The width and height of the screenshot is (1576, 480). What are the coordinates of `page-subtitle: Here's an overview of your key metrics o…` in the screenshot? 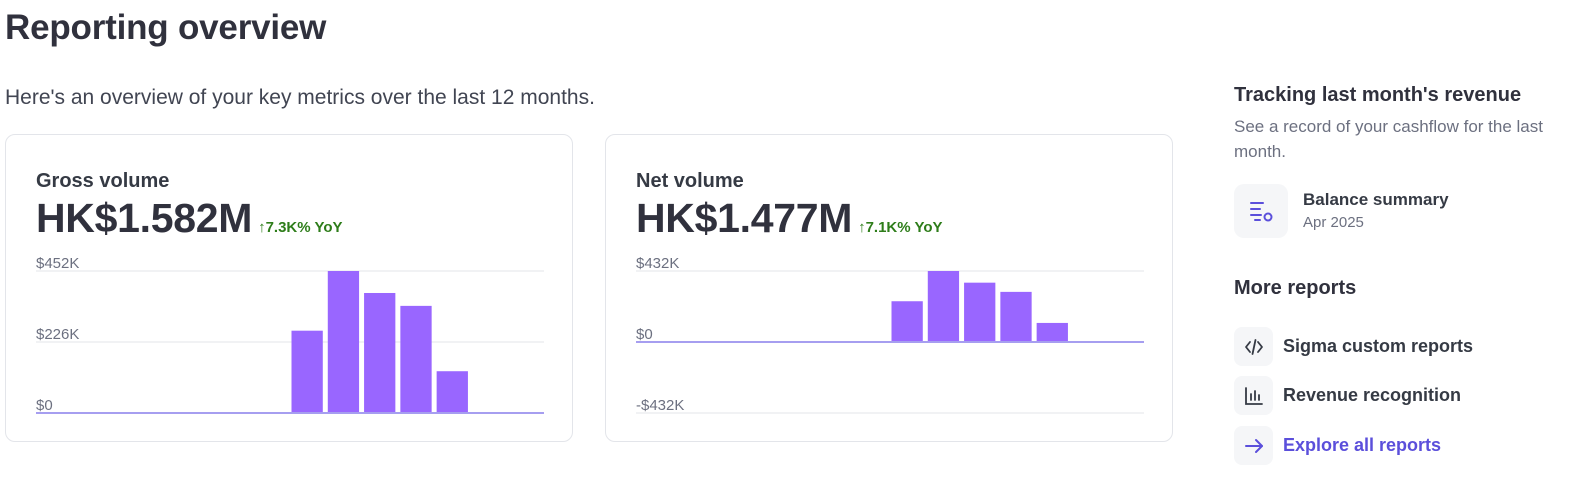 It's located at (300, 97).